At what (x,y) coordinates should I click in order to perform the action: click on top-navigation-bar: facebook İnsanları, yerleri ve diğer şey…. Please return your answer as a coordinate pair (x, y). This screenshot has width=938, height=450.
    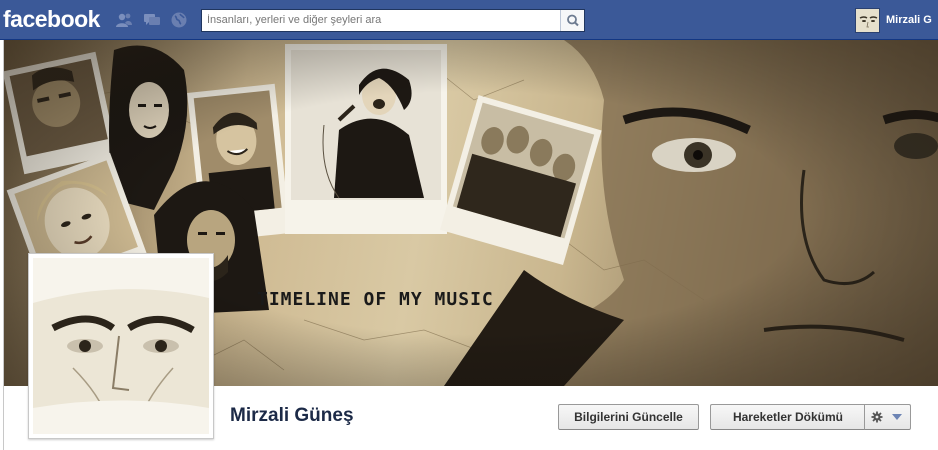
    Looking at the image, I should click on (469, 20).